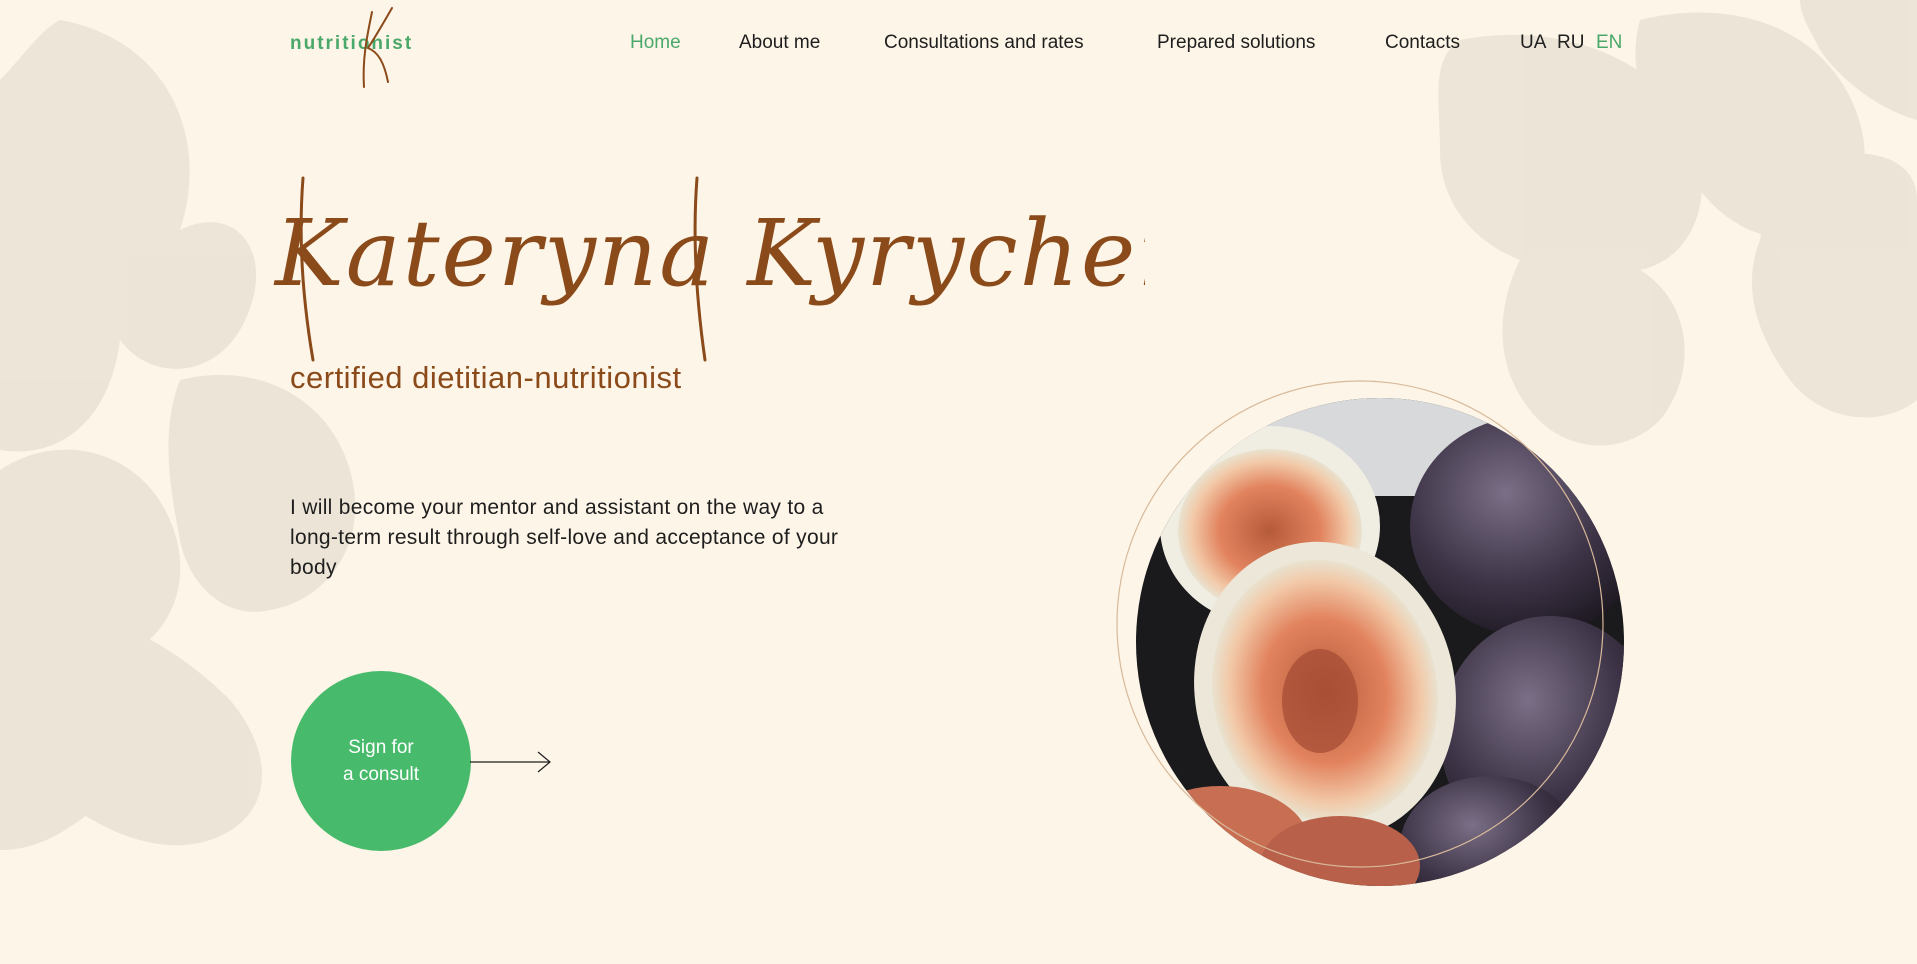 Image resolution: width=1917 pixels, height=964 pixels. What do you see at coordinates (655, 43) in the screenshot?
I see `nav-item-home: Home` at bounding box center [655, 43].